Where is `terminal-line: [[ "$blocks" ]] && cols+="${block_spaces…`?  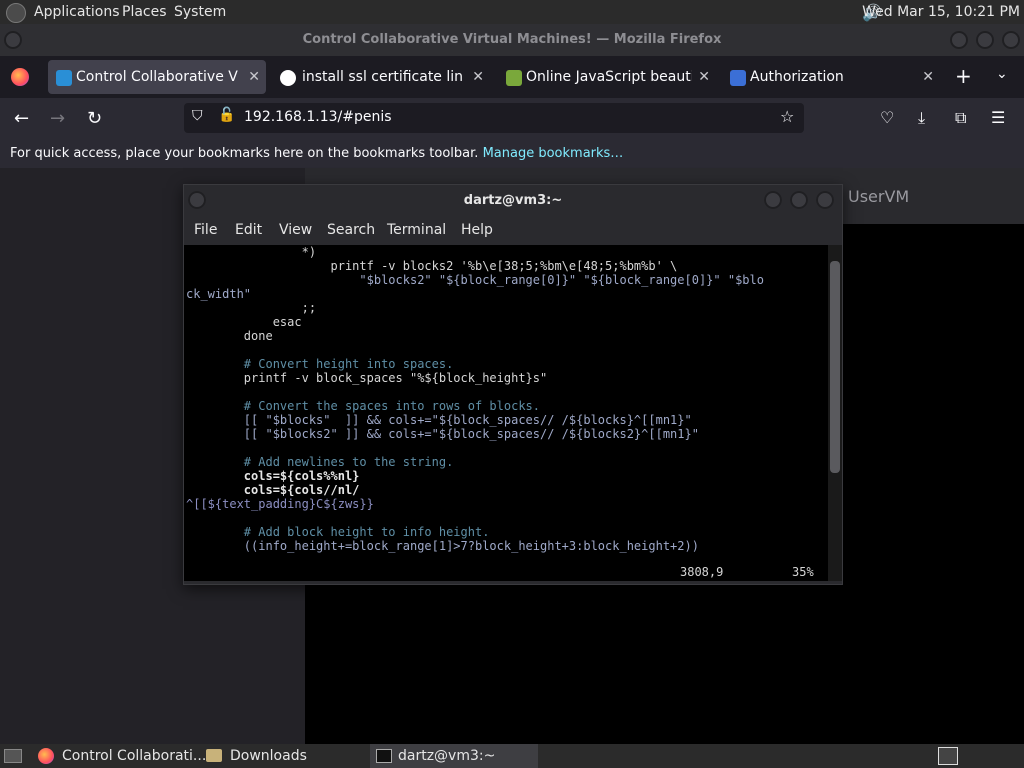
terminal-line: [[ "$blocks" ]] && cols+="${block_spaces… is located at coordinates (439, 420).